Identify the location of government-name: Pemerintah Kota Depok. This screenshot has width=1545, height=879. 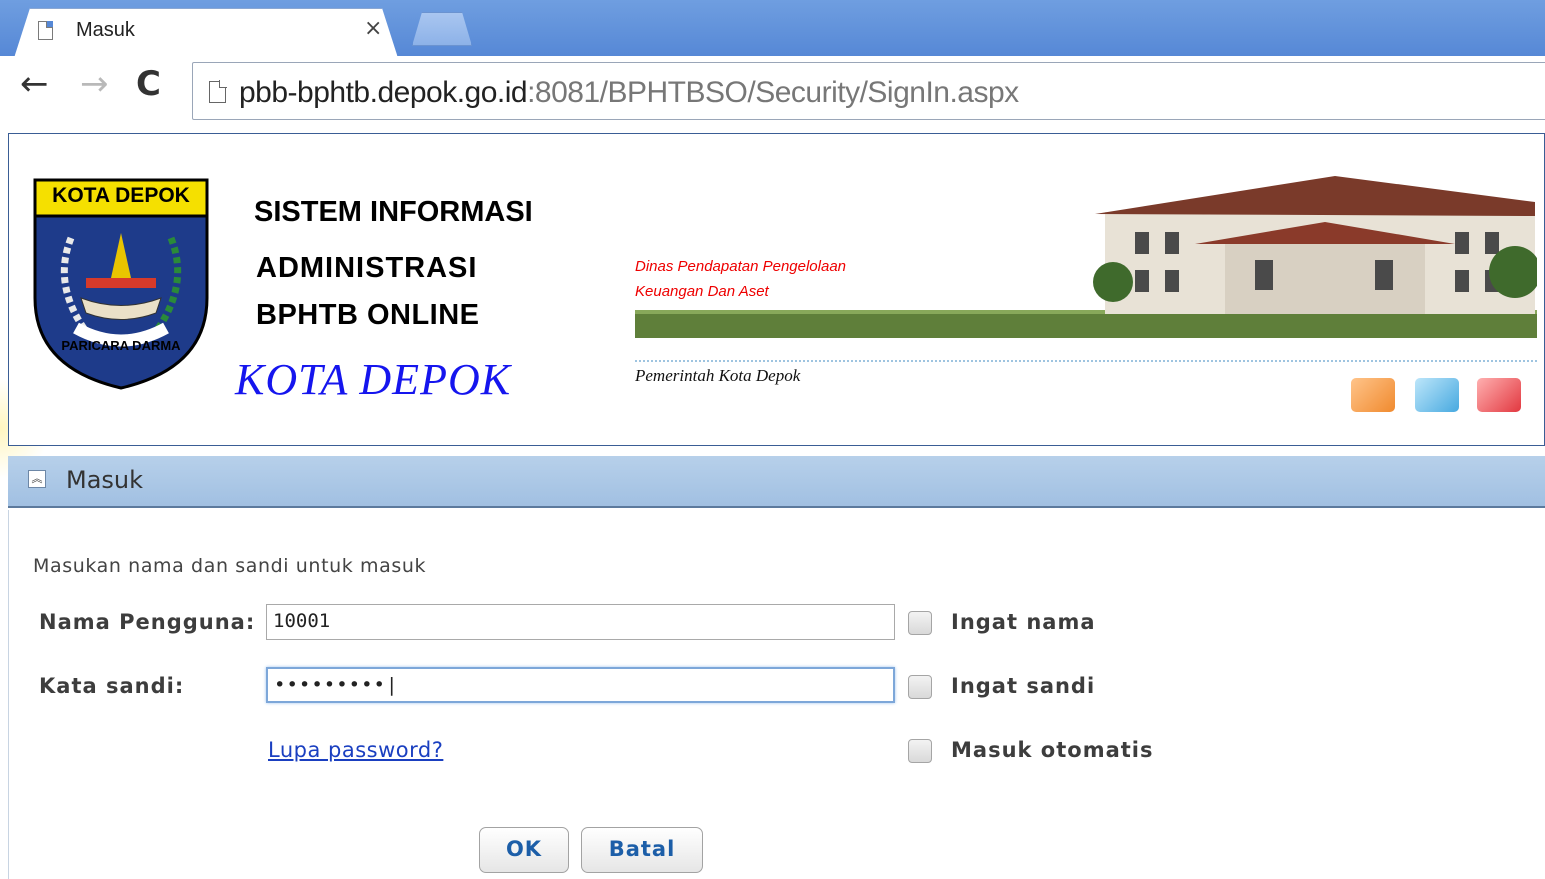
(718, 375).